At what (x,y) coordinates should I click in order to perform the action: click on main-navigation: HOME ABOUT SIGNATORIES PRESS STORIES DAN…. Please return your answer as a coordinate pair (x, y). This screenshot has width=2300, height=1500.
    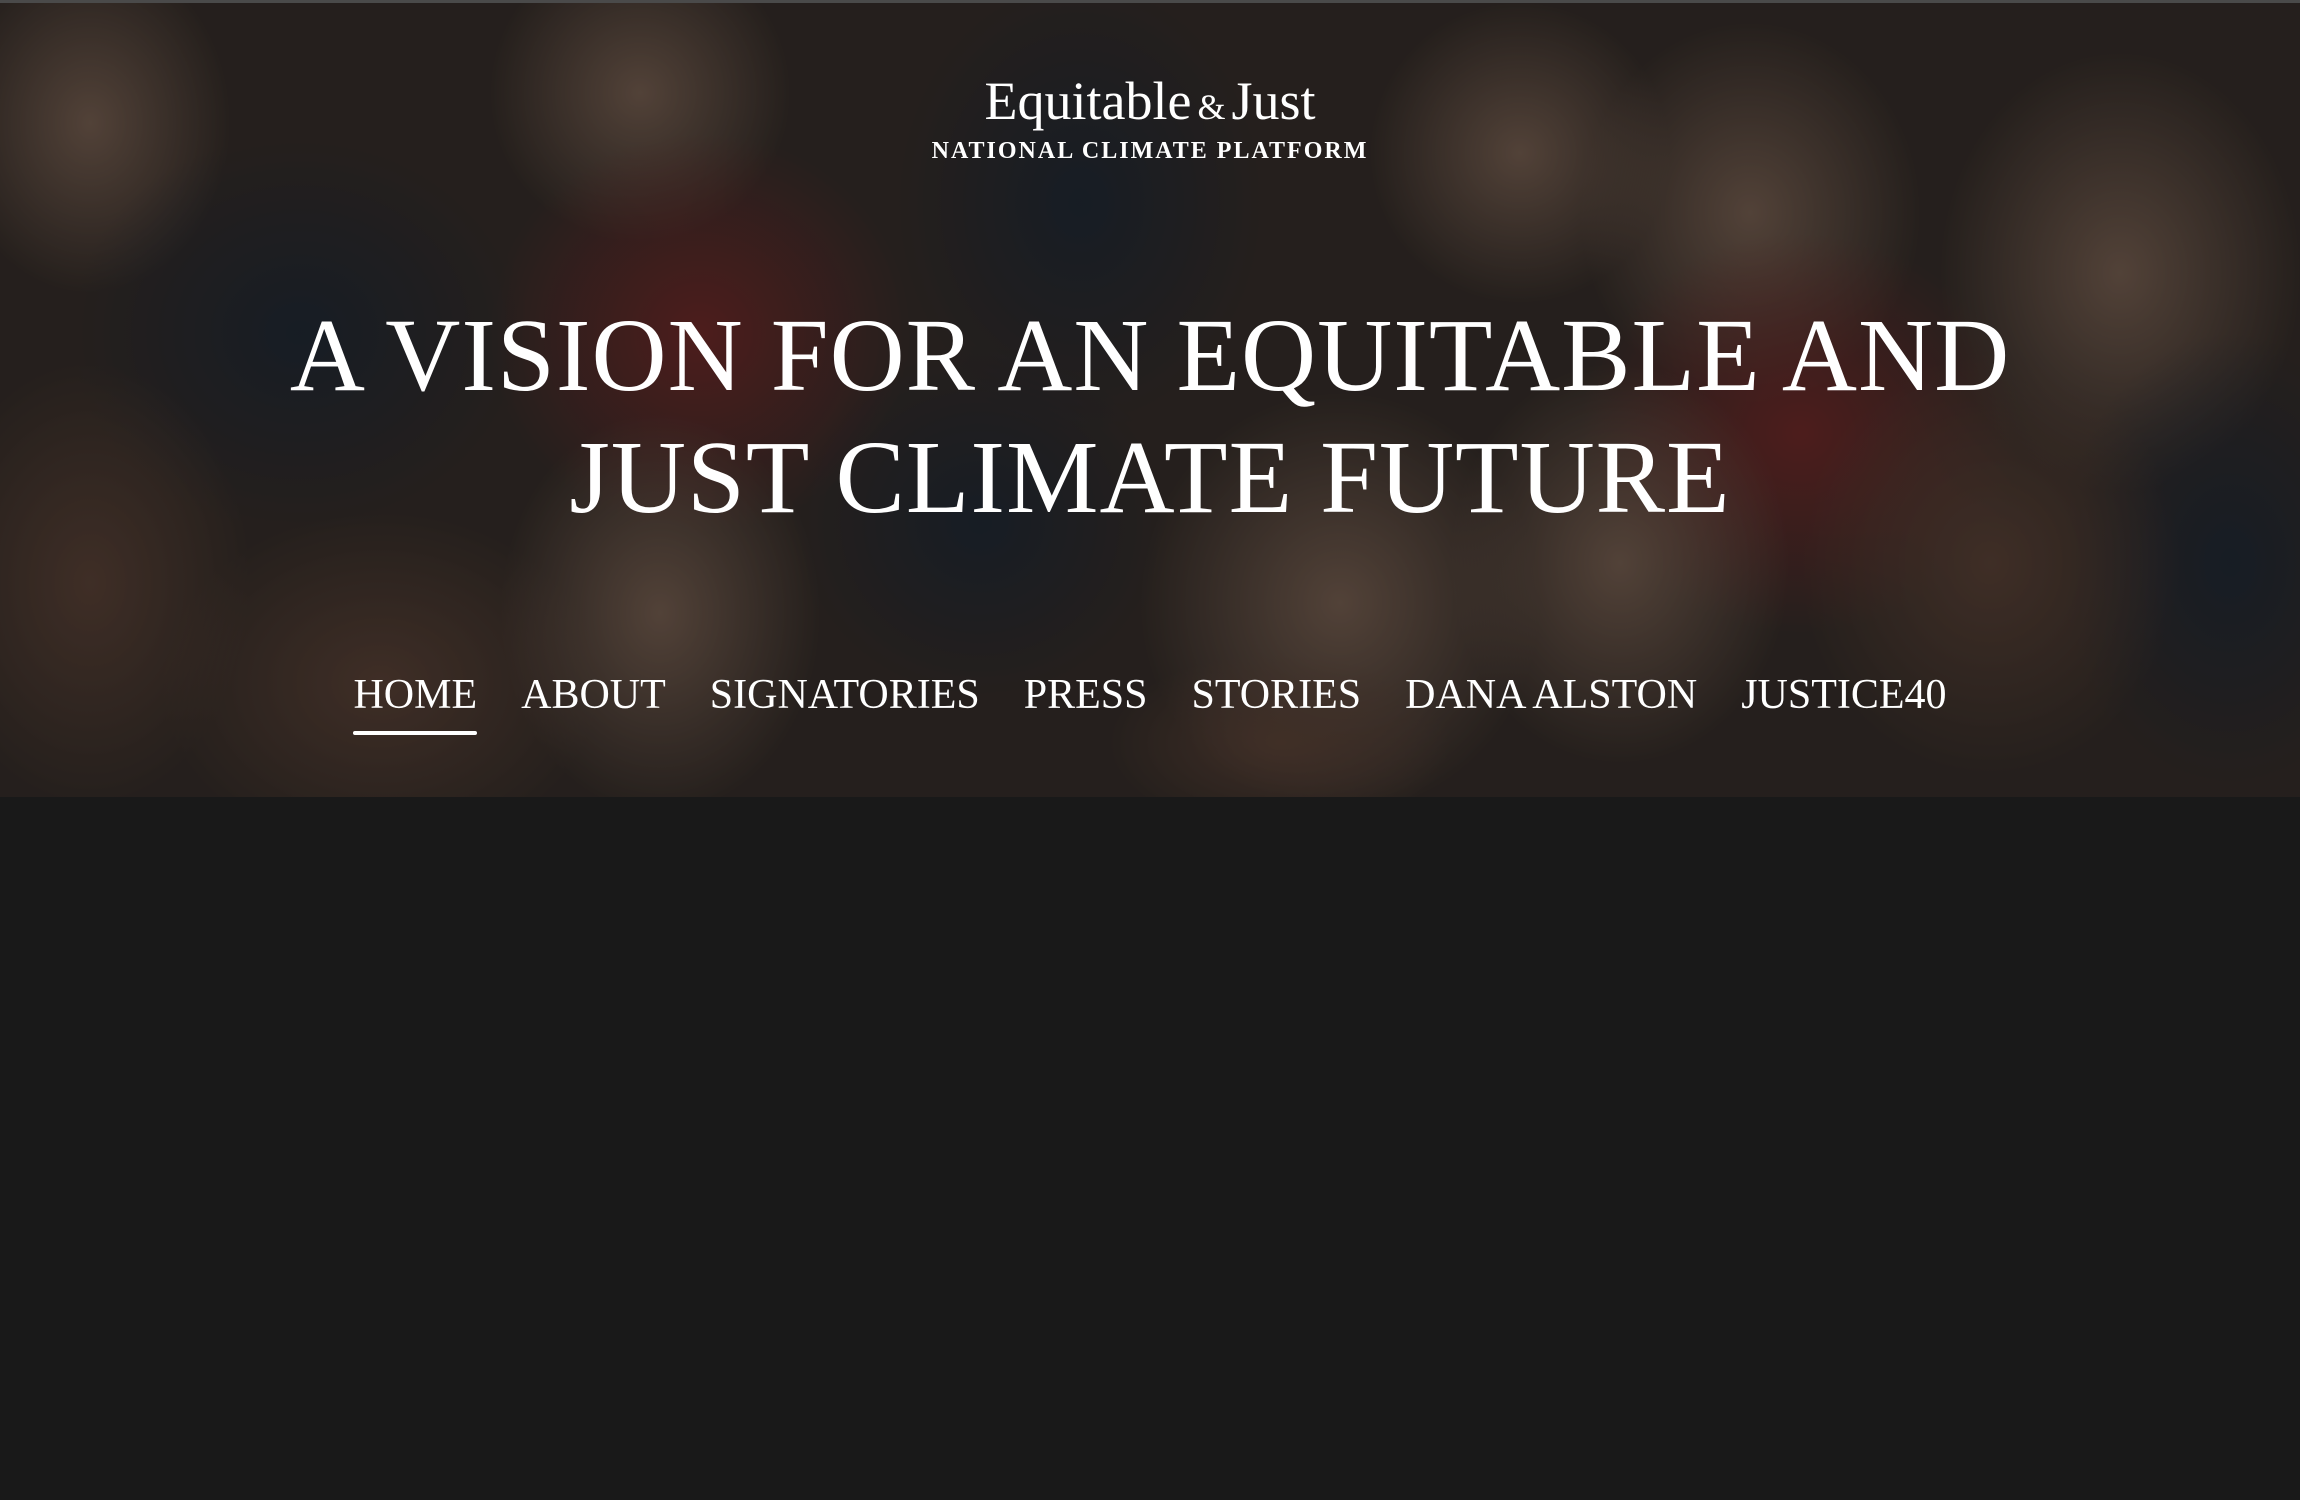
    Looking at the image, I should click on (1150, 702).